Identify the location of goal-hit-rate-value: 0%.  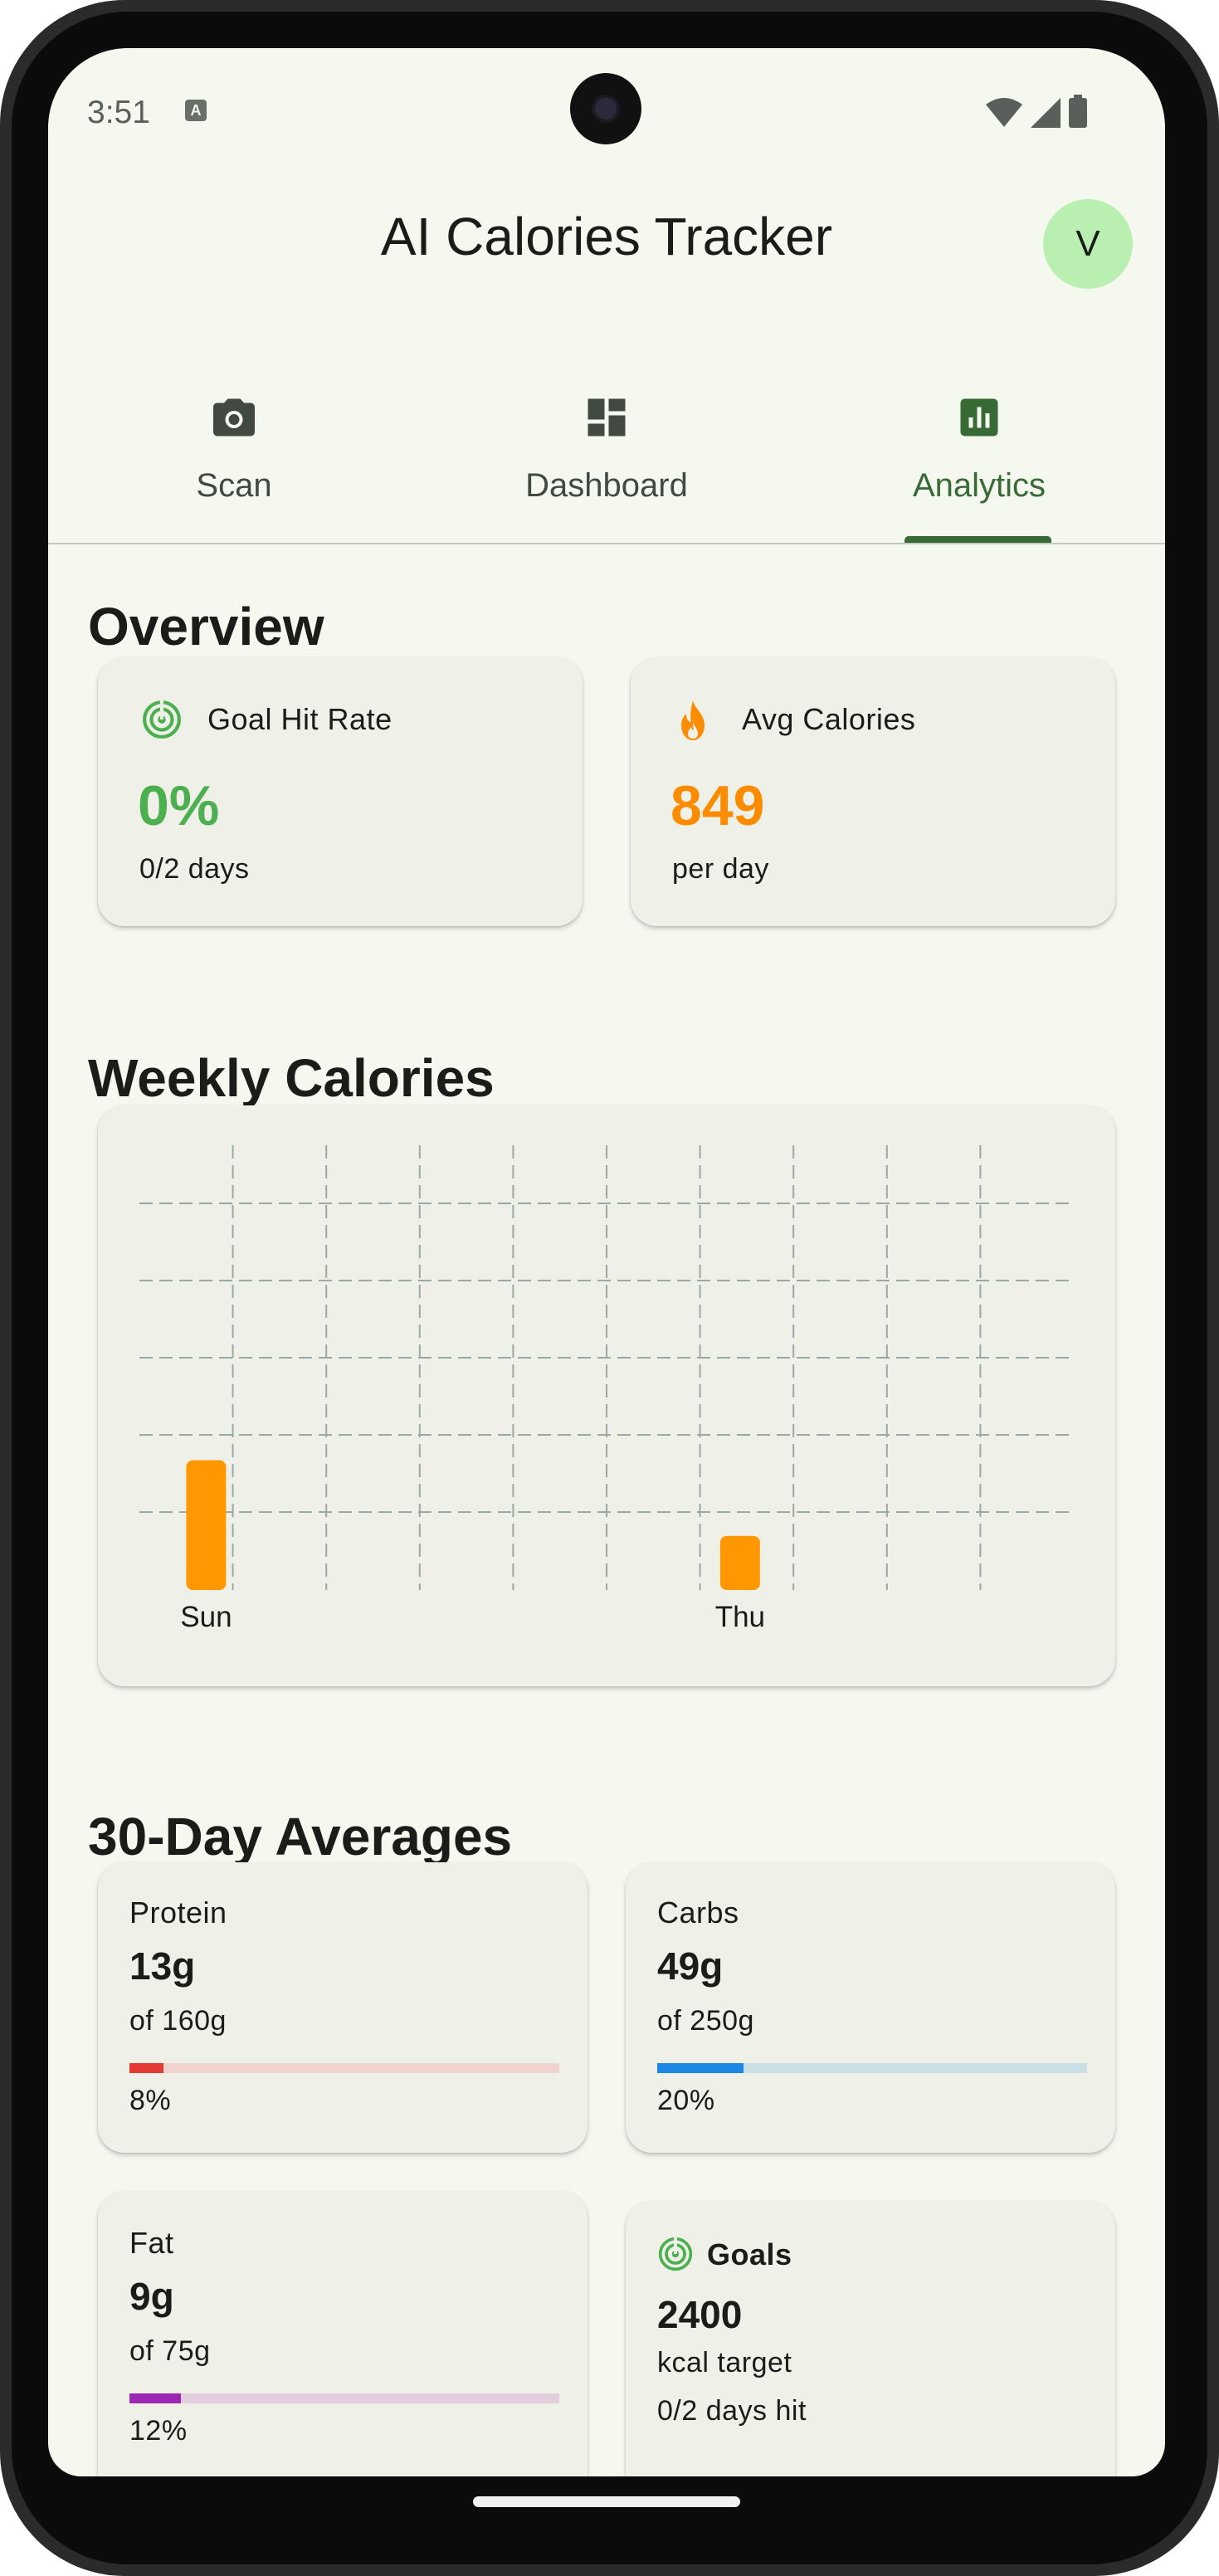
(179, 805).